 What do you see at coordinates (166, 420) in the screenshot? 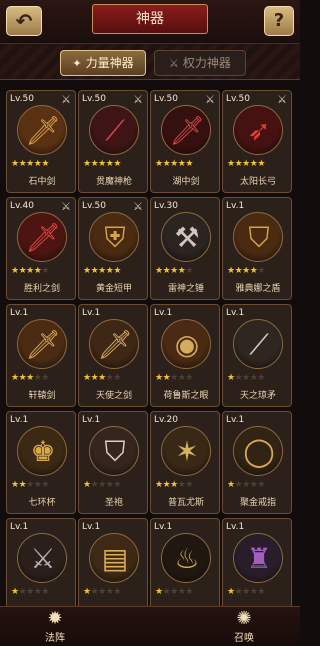
I see `artifact-level: Lv.20` at bounding box center [166, 420].